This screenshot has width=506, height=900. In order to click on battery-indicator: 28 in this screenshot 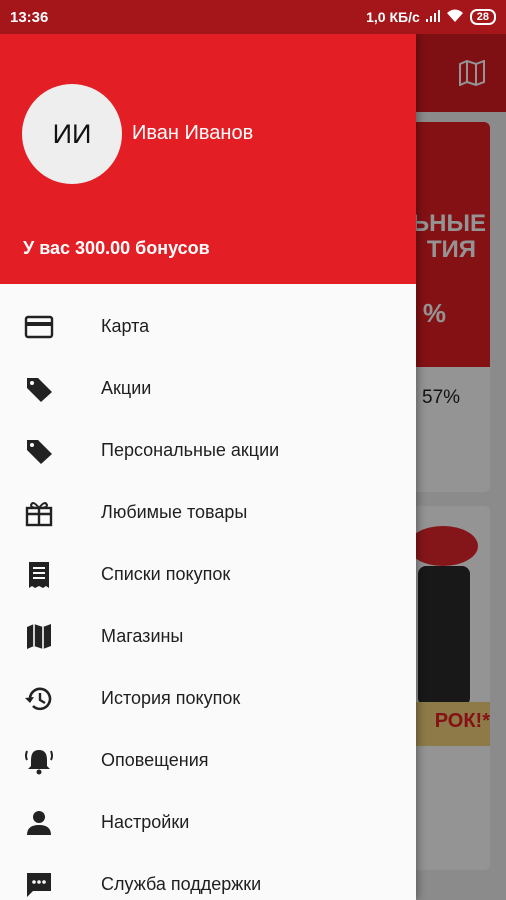, I will do `click(482, 17)`.